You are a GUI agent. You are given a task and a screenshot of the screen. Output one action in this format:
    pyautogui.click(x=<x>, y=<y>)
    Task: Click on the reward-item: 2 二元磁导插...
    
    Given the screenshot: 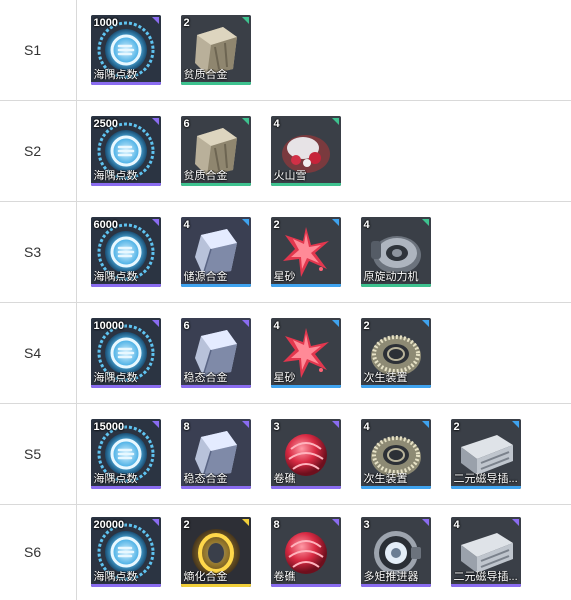 What is the action you would take?
    pyautogui.click(x=485, y=453)
    